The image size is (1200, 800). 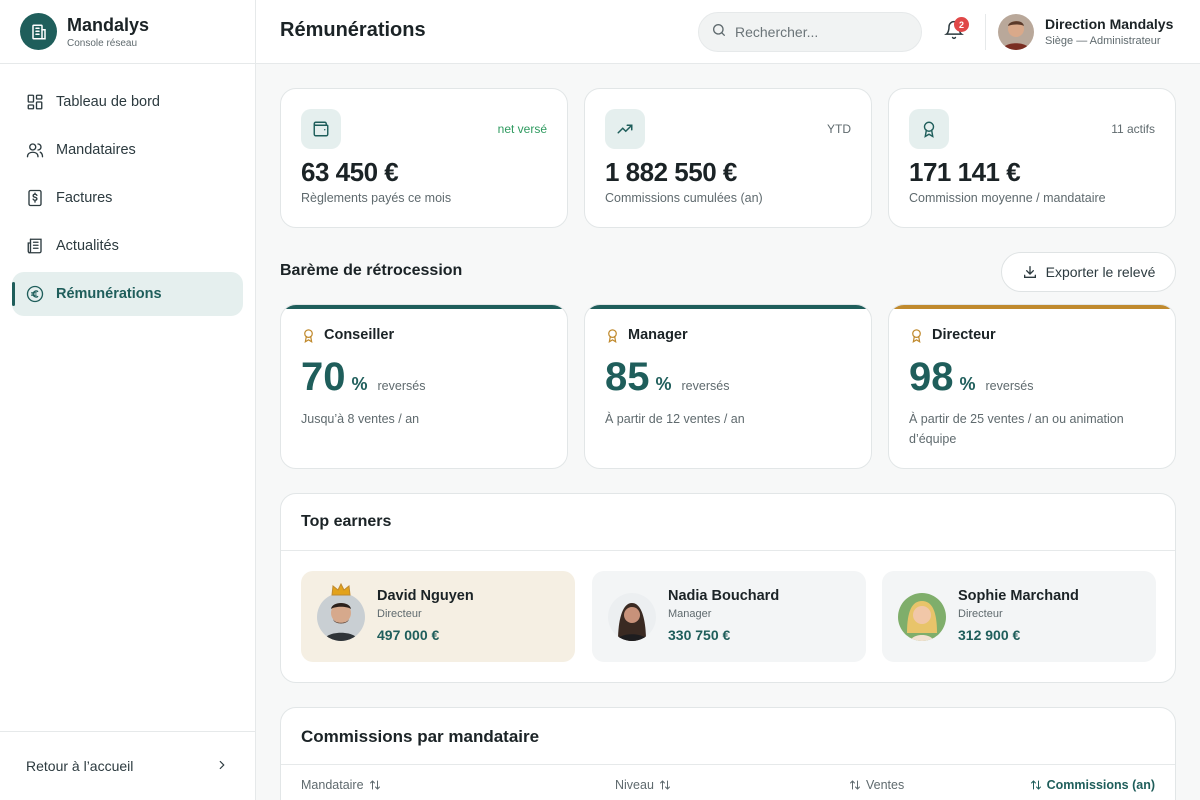 I want to click on tier-rate-value: 70, so click(x=323, y=377).